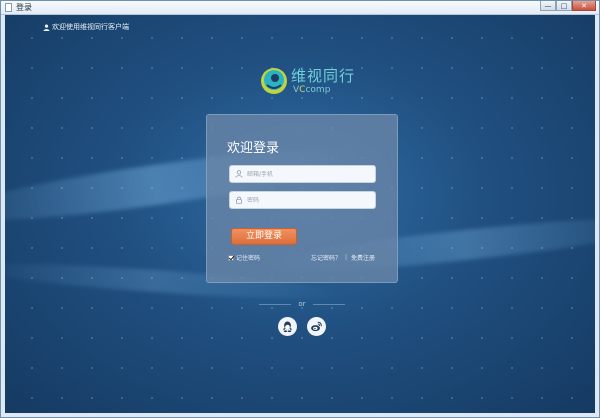  I want to click on window-title: 登录, so click(24, 7).